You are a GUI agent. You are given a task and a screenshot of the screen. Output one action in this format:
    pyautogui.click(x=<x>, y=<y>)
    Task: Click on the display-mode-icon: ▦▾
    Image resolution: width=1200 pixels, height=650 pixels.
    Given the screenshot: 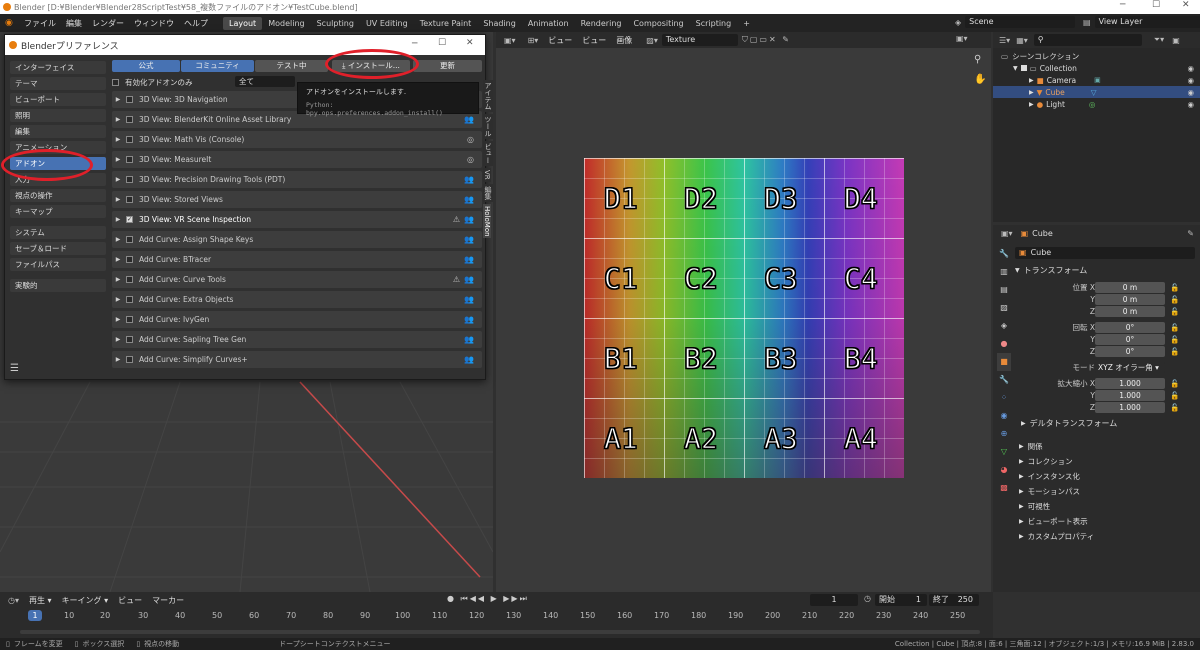 What is the action you would take?
    pyautogui.click(x=1022, y=40)
    